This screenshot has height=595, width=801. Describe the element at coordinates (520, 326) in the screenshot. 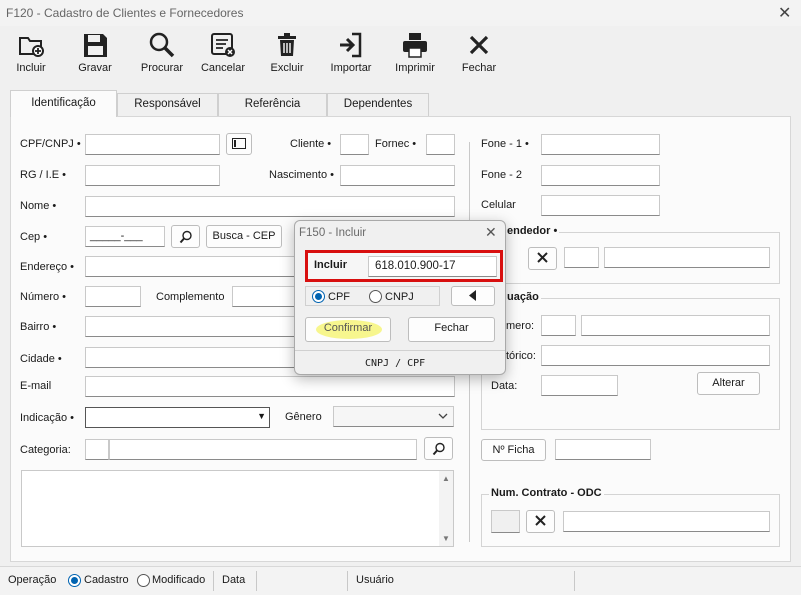

I see `situacao-numero-label: mero:` at that location.